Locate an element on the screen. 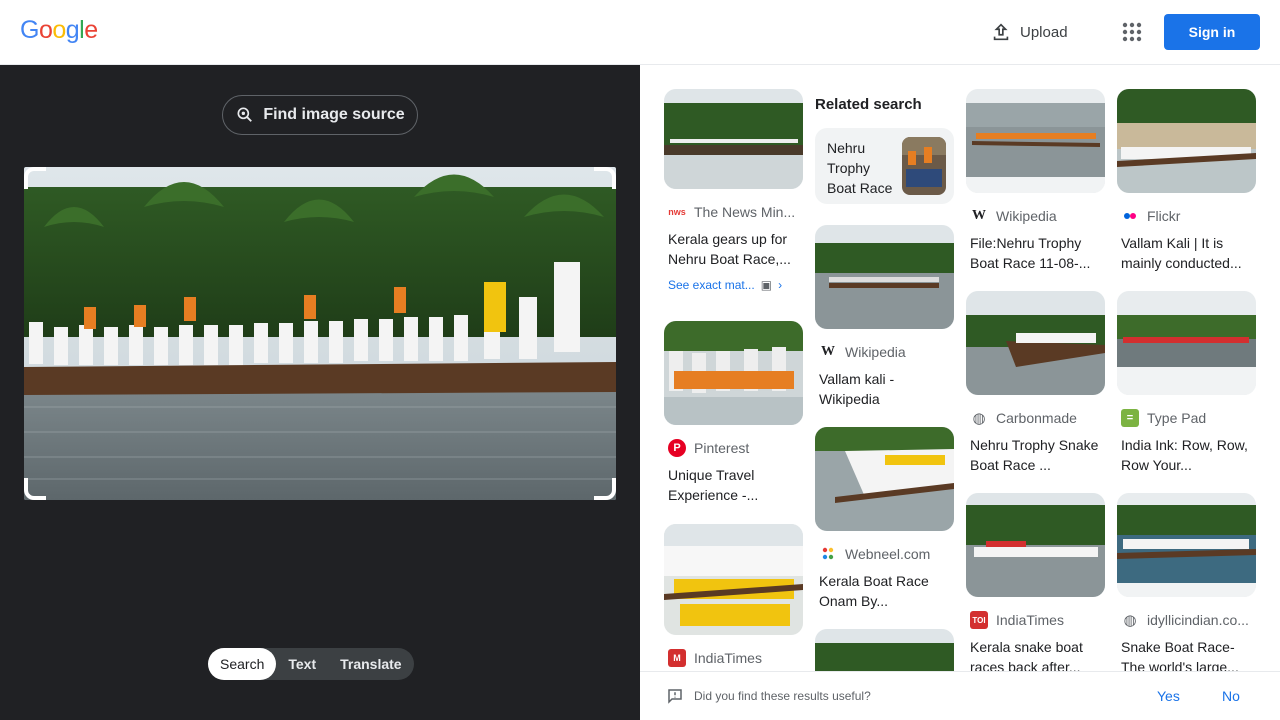 This screenshot has height=720, width=1280. related-search-thumbnail is located at coordinates (924, 166).